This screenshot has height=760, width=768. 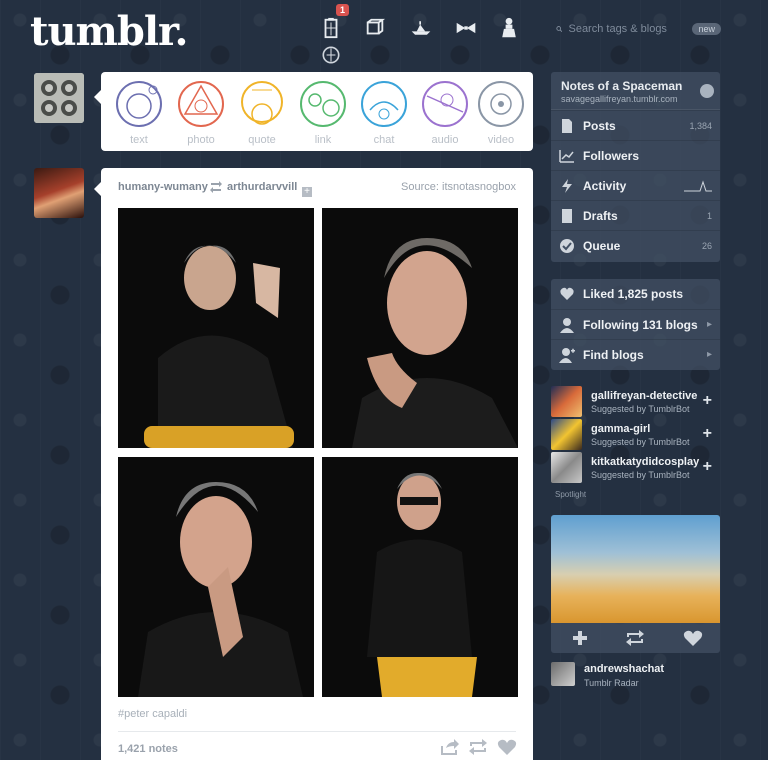 What do you see at coordinates (466, 28) in the screenshot?
I see `bowtie-icon` at bounding box center [466, 28].